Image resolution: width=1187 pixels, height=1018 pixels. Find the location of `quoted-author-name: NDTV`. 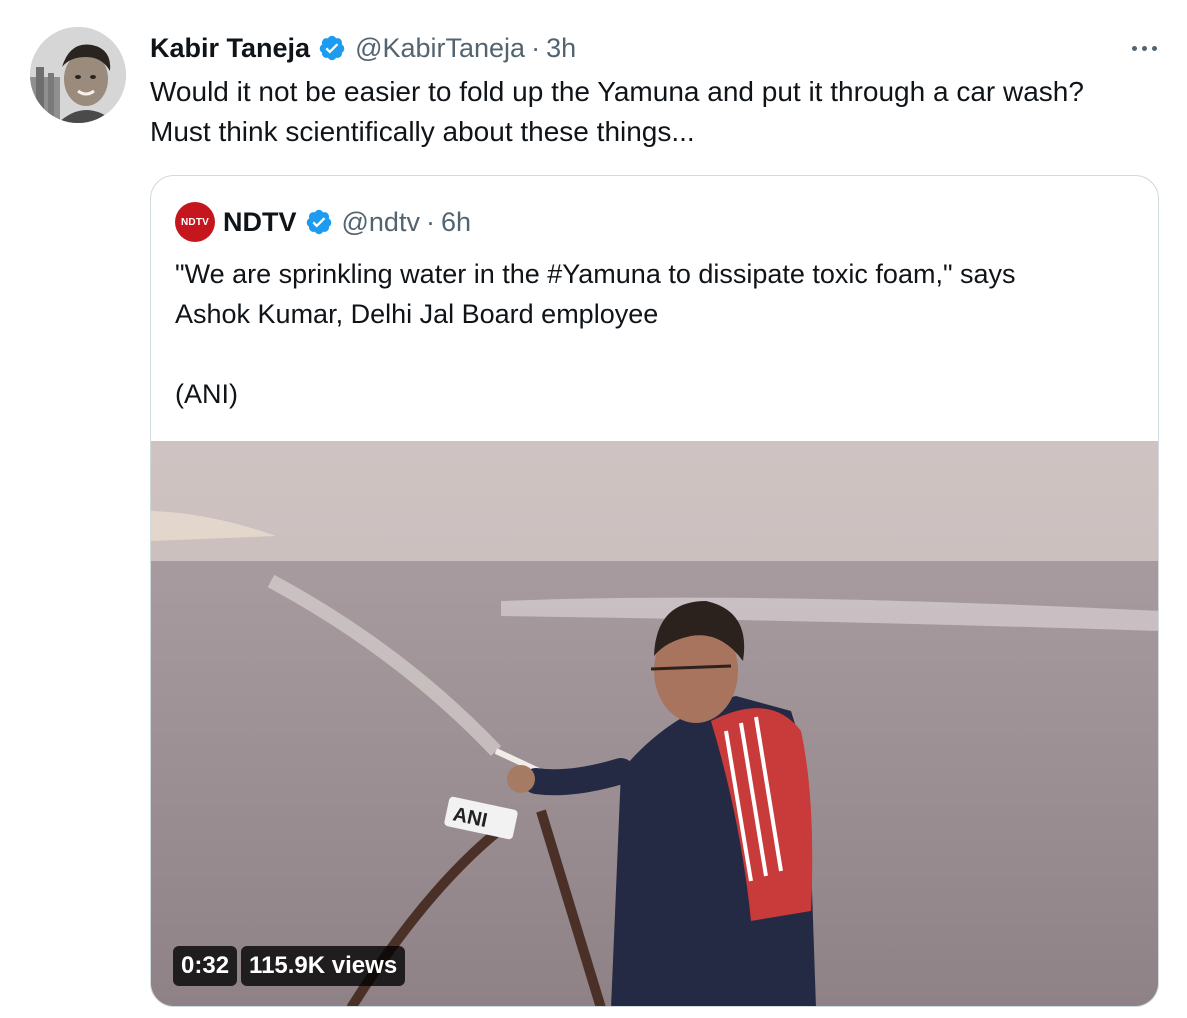

quoted-author-name: NDTV is located at coordinates (260, 222).